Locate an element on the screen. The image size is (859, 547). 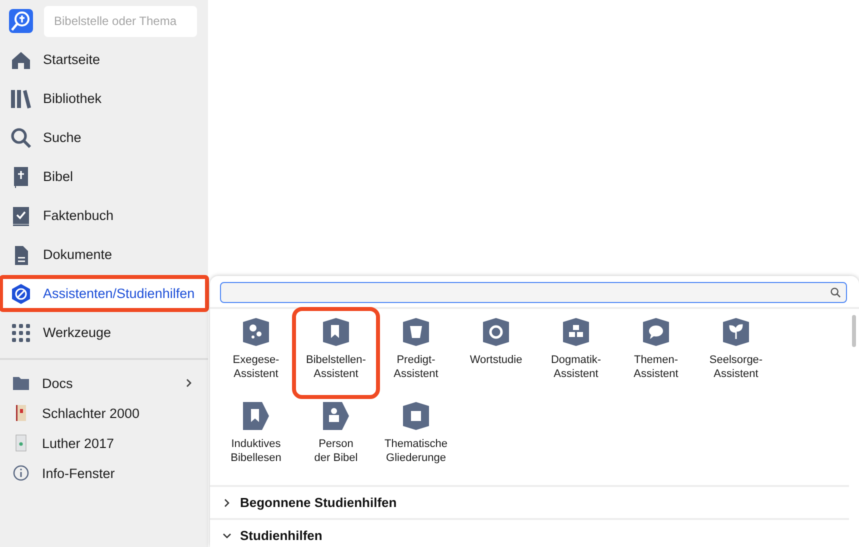
folder-icon is located at coordinates (21, 383).